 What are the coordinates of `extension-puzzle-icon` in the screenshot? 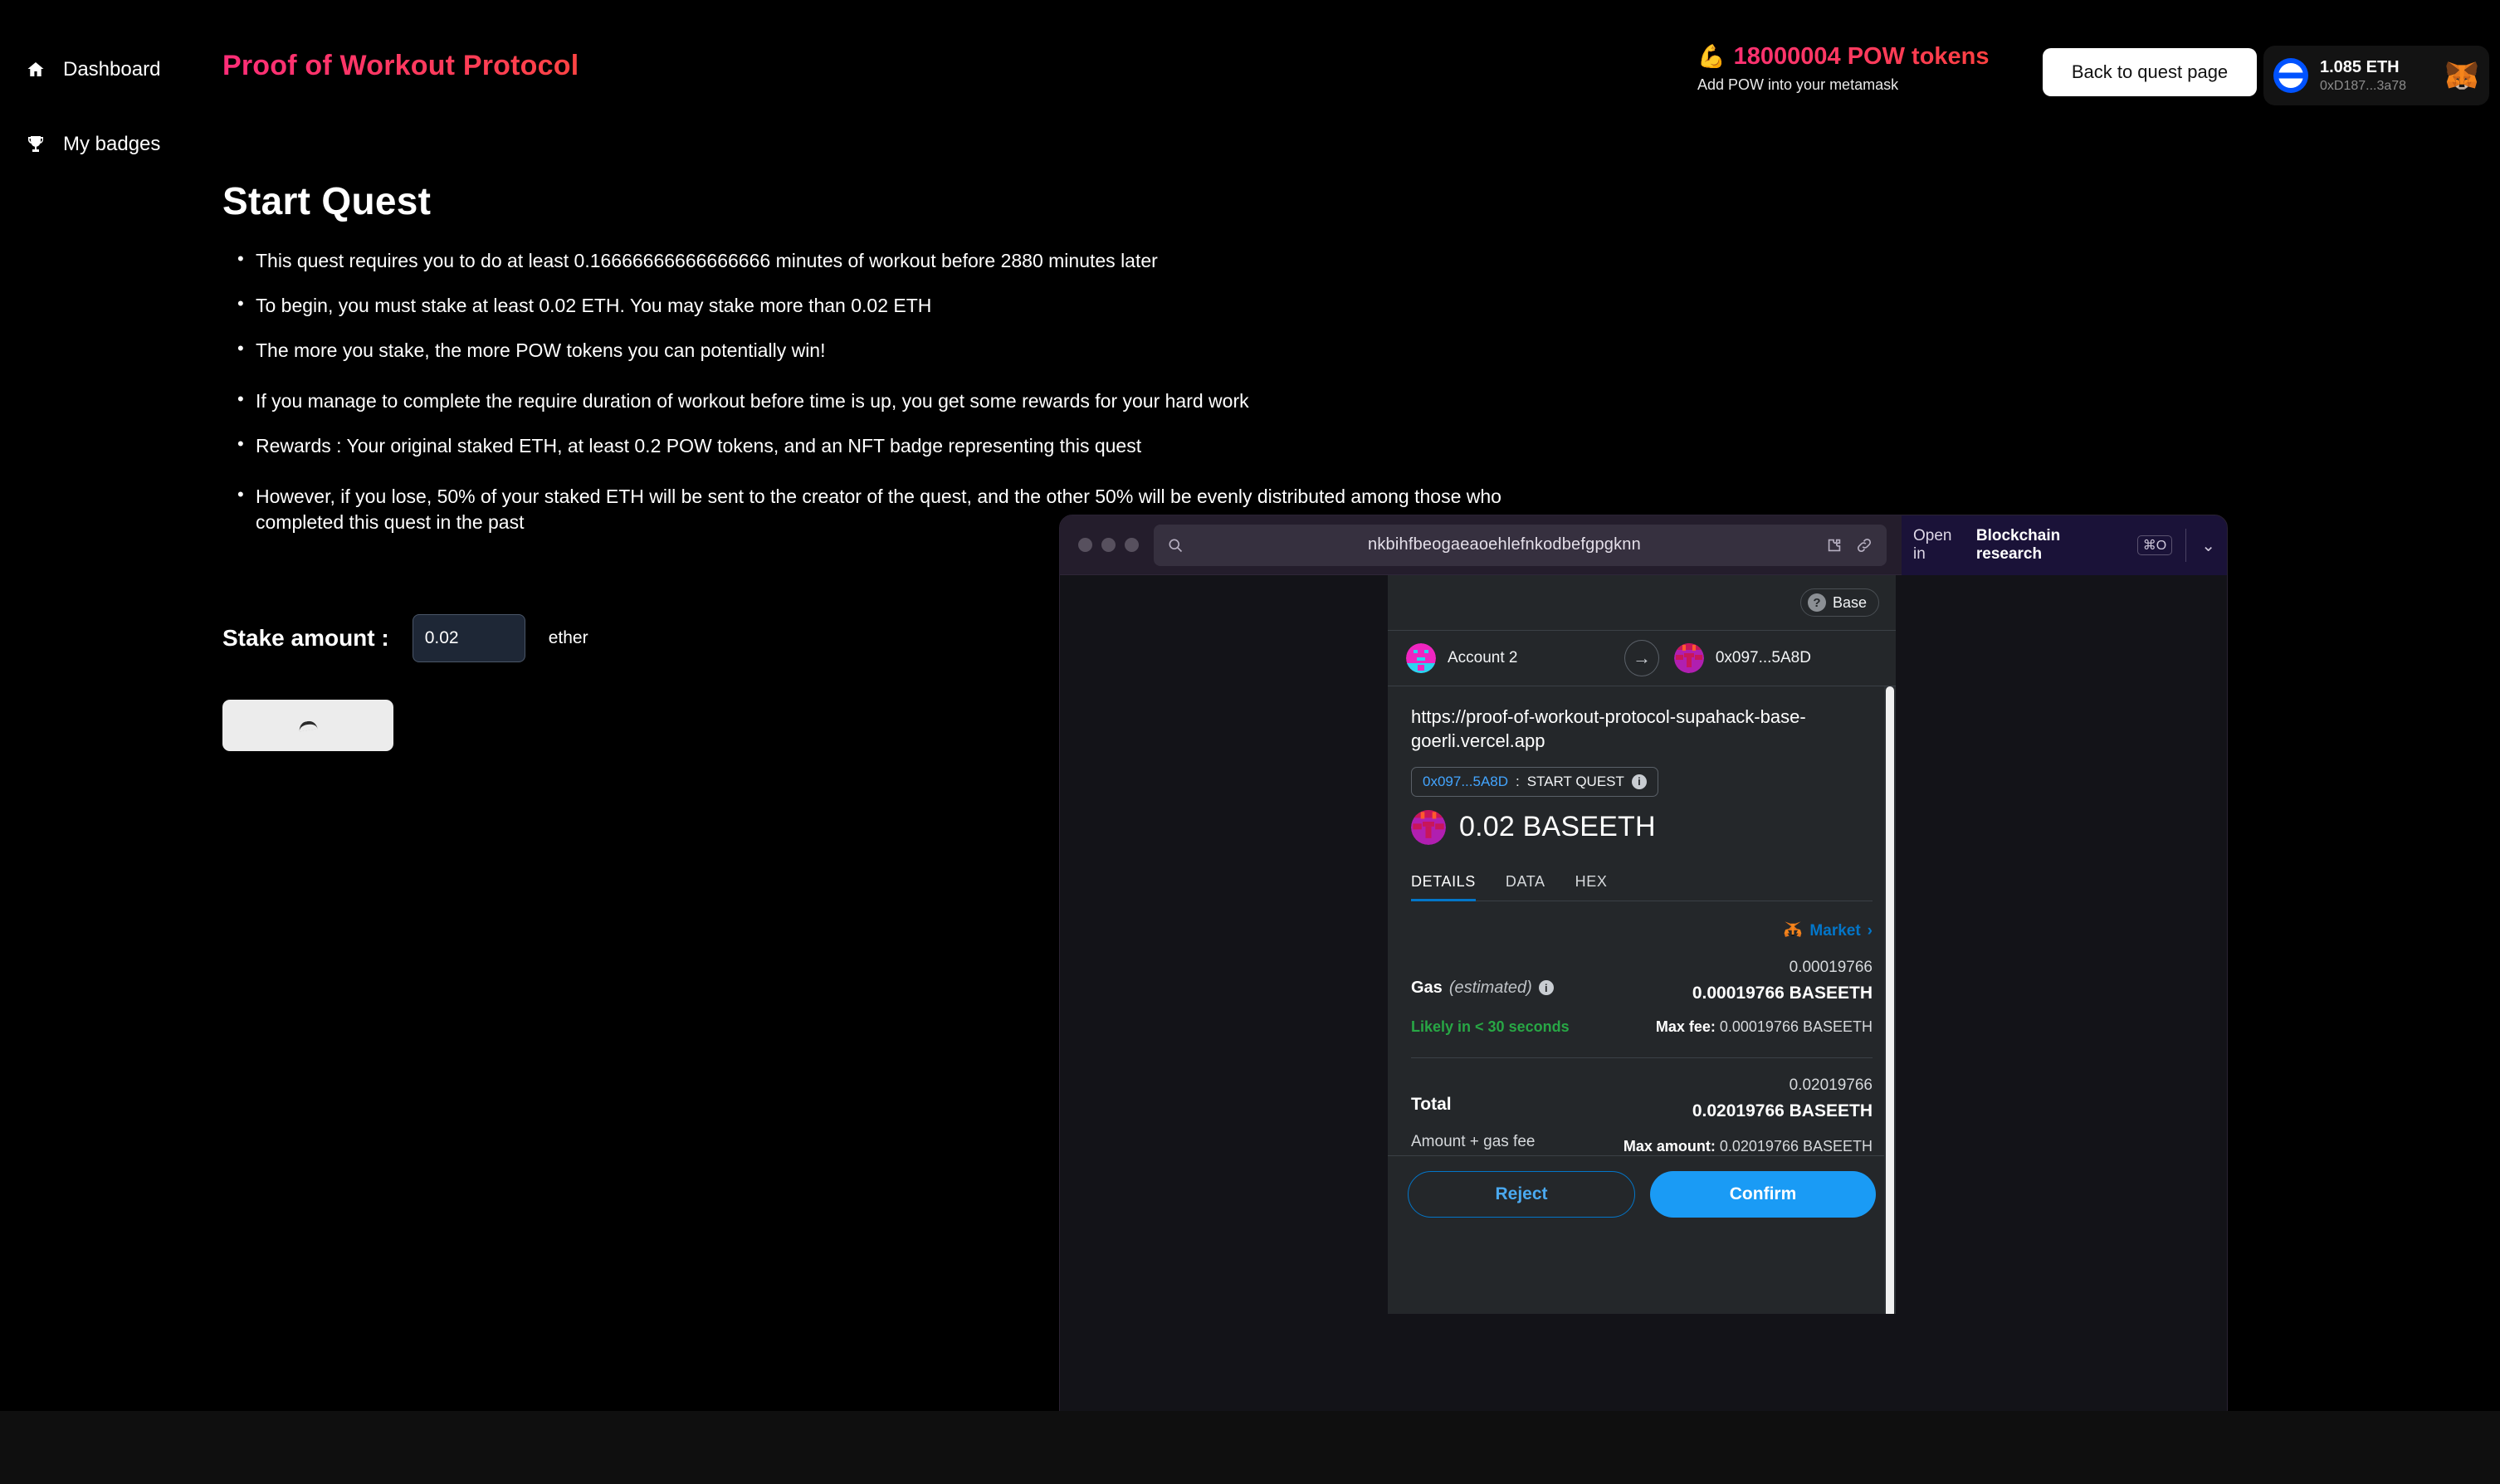 It's located at (1835, 545).